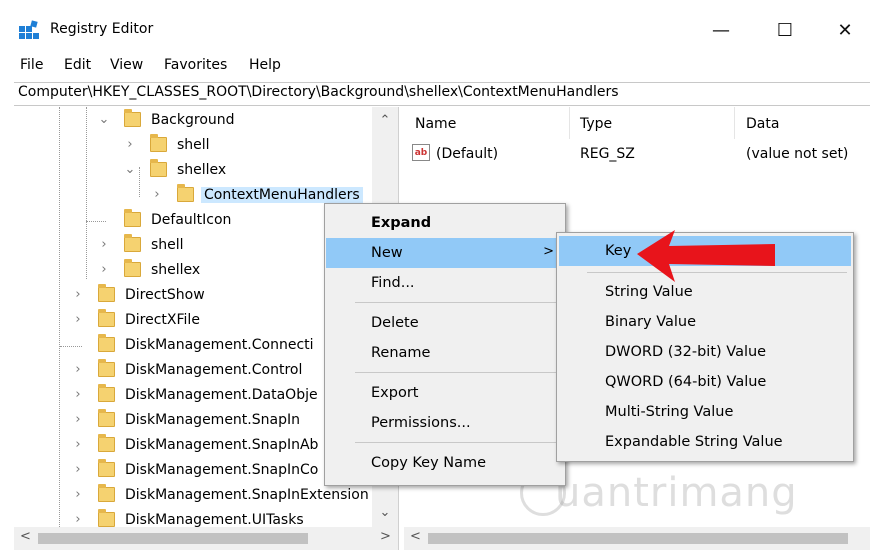 The image size is (870, 550). What do you see at coordinates (762, 124) in the screenshot?
I see `column-header-data: Data` at bounding box center [762, 124].